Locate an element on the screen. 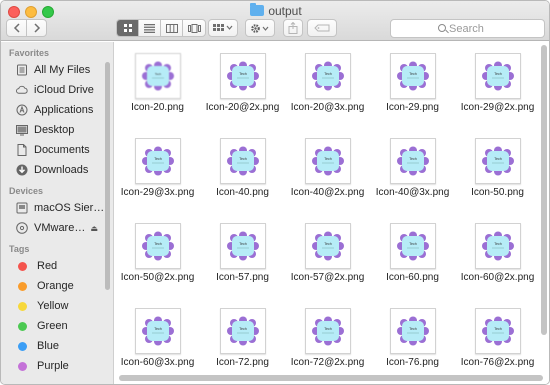 The height and width of the screenshot is (385, 550). sidebar-item-documents: Documents is located at coordinates (57, 150).